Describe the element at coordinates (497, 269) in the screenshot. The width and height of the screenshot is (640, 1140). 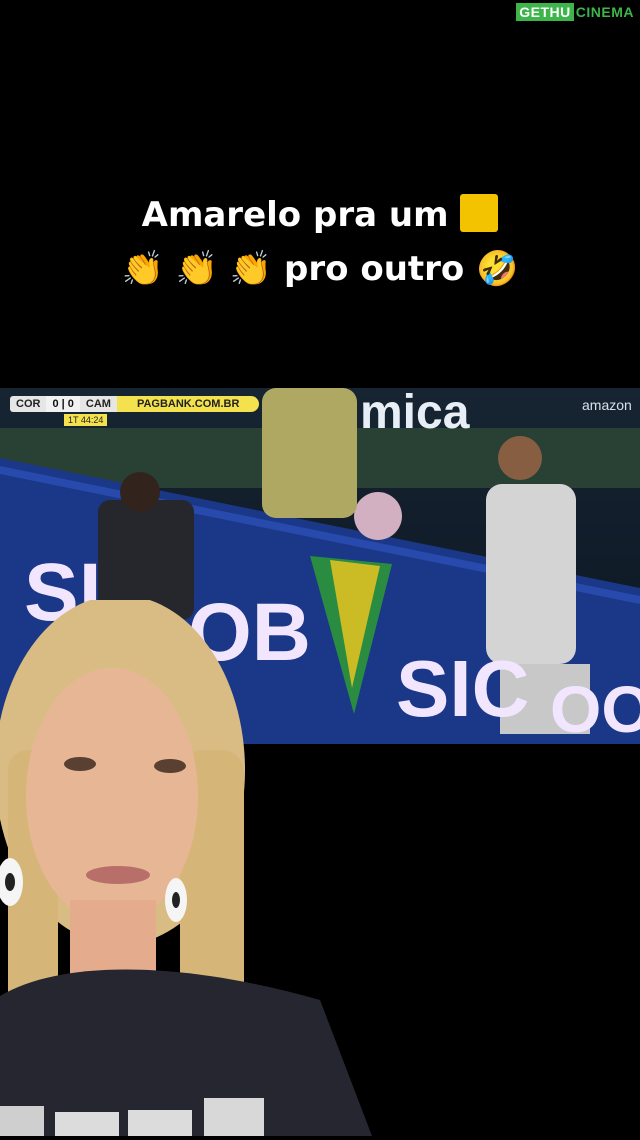
I see `laughing-face-icon: 🤣` at that location.